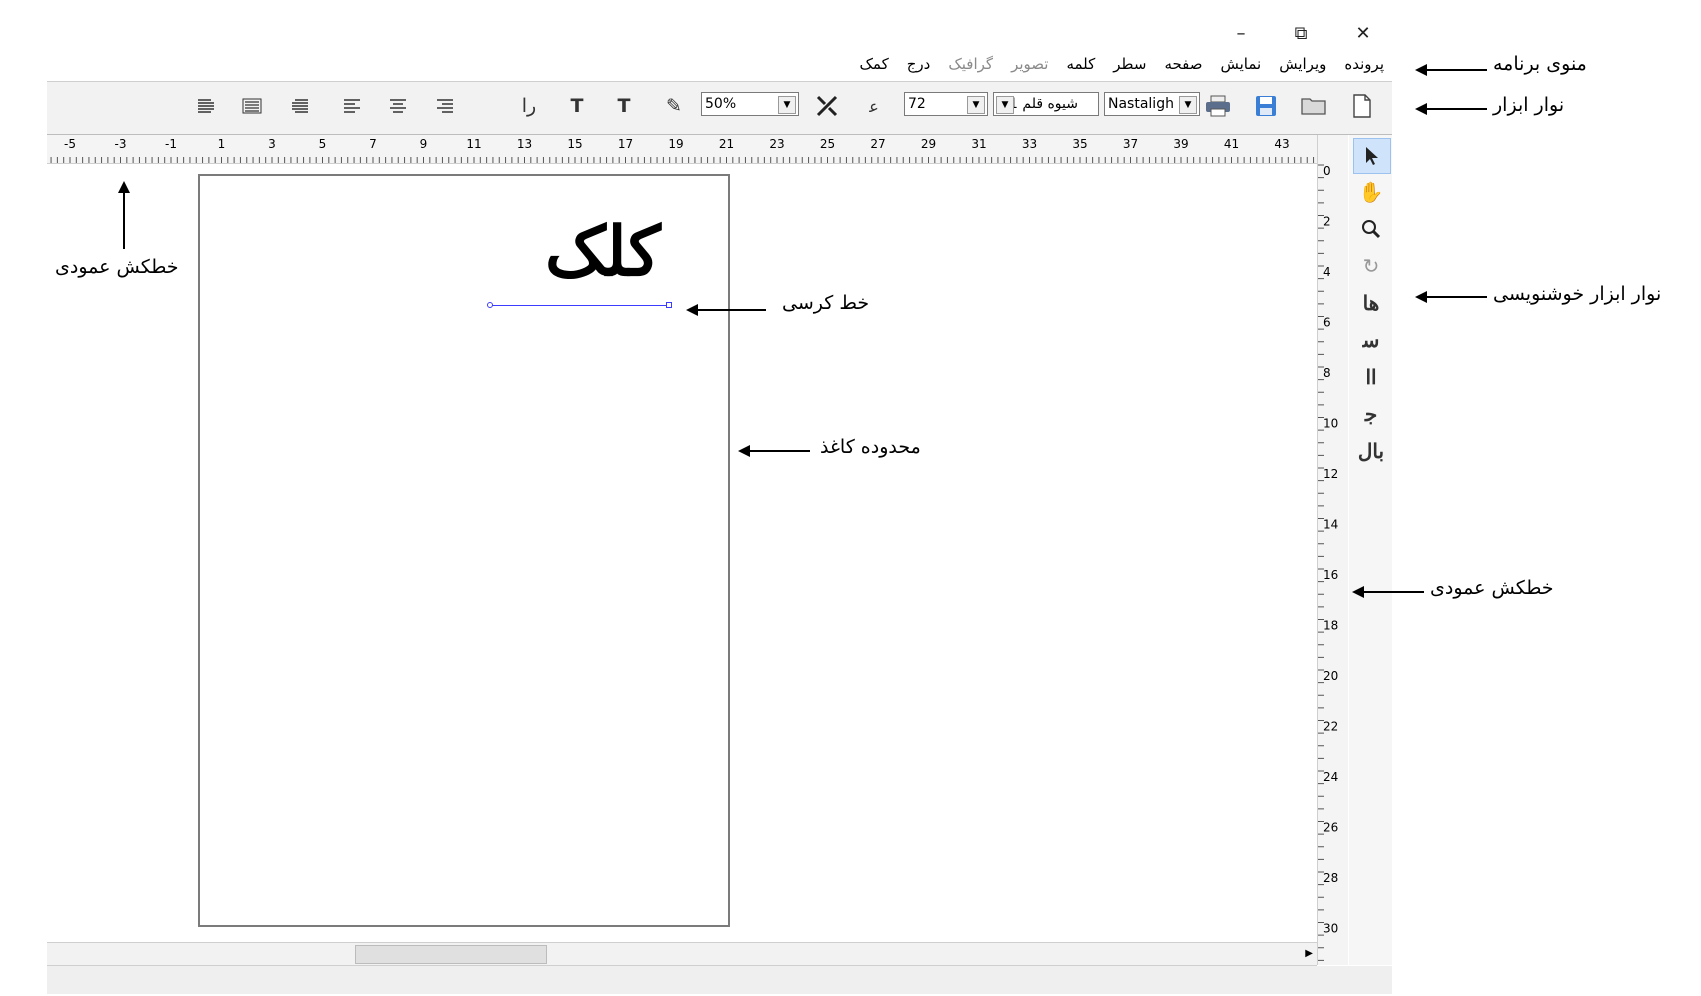 This screenshot has height=996, width=1701. I want to click on menu-item: نمایش, so click(1241, 64).